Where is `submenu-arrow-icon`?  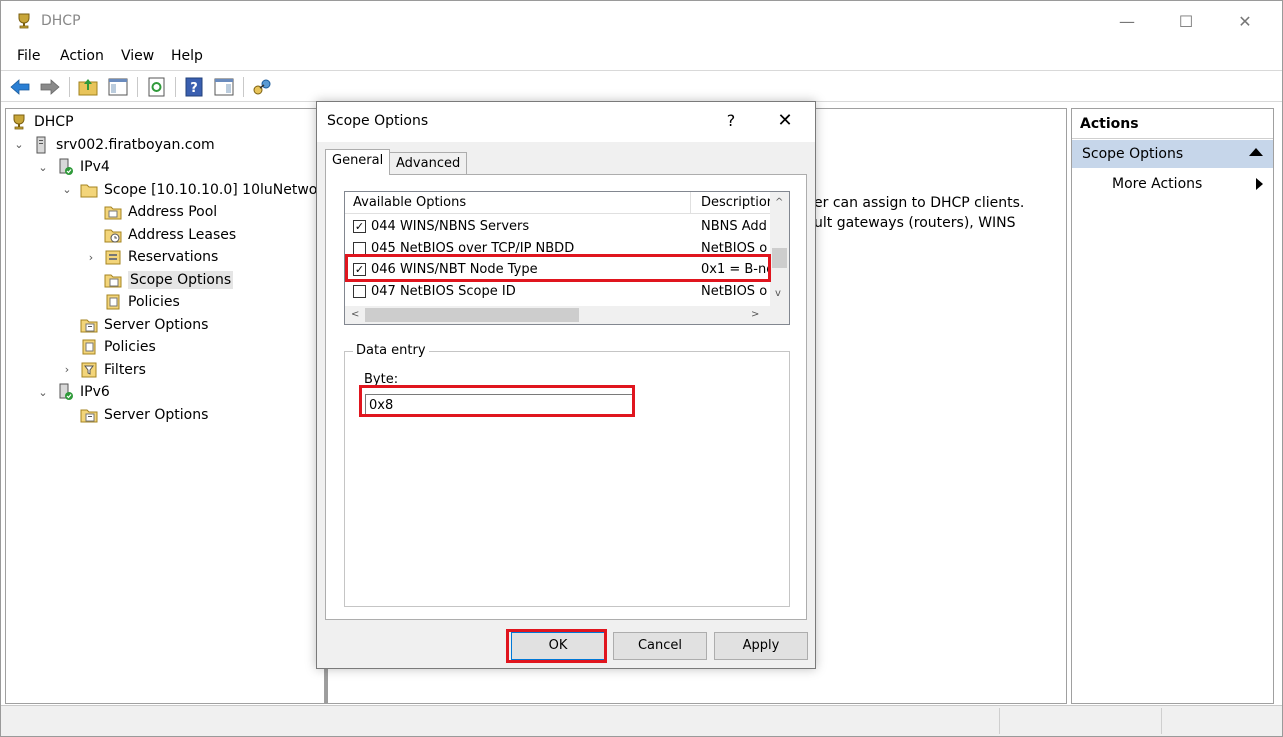 submenu-arrow-icon is located at coordinates (1259, 184).